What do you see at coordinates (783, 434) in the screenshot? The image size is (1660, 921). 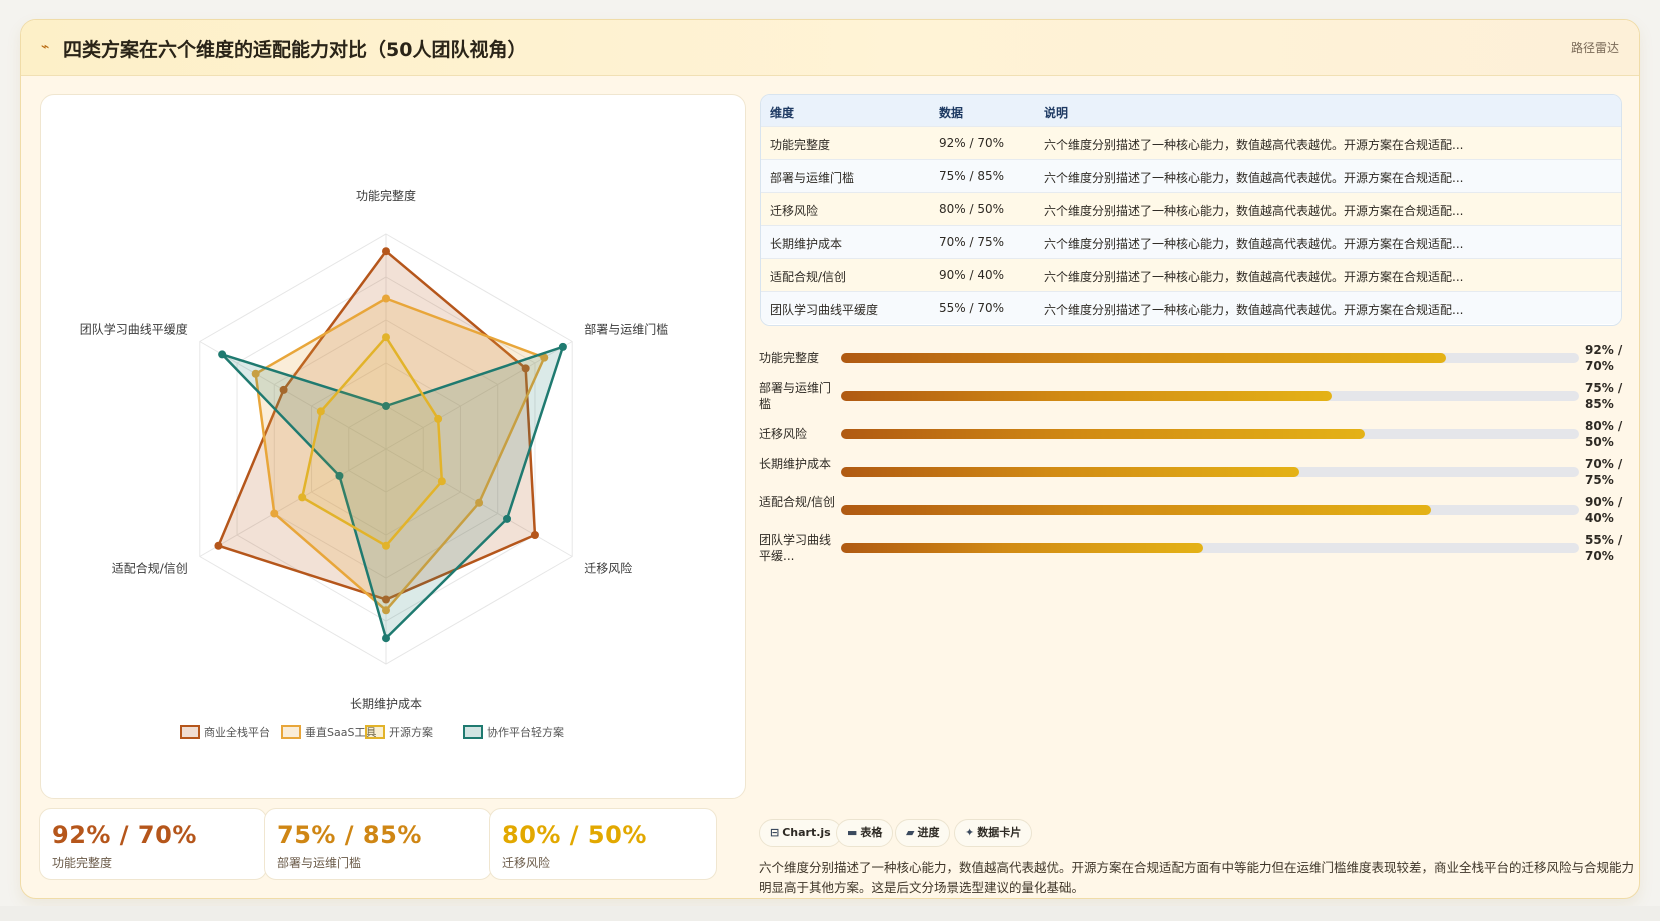 I see `progress-label: 迁移风险` at bounding box center [783, 434].